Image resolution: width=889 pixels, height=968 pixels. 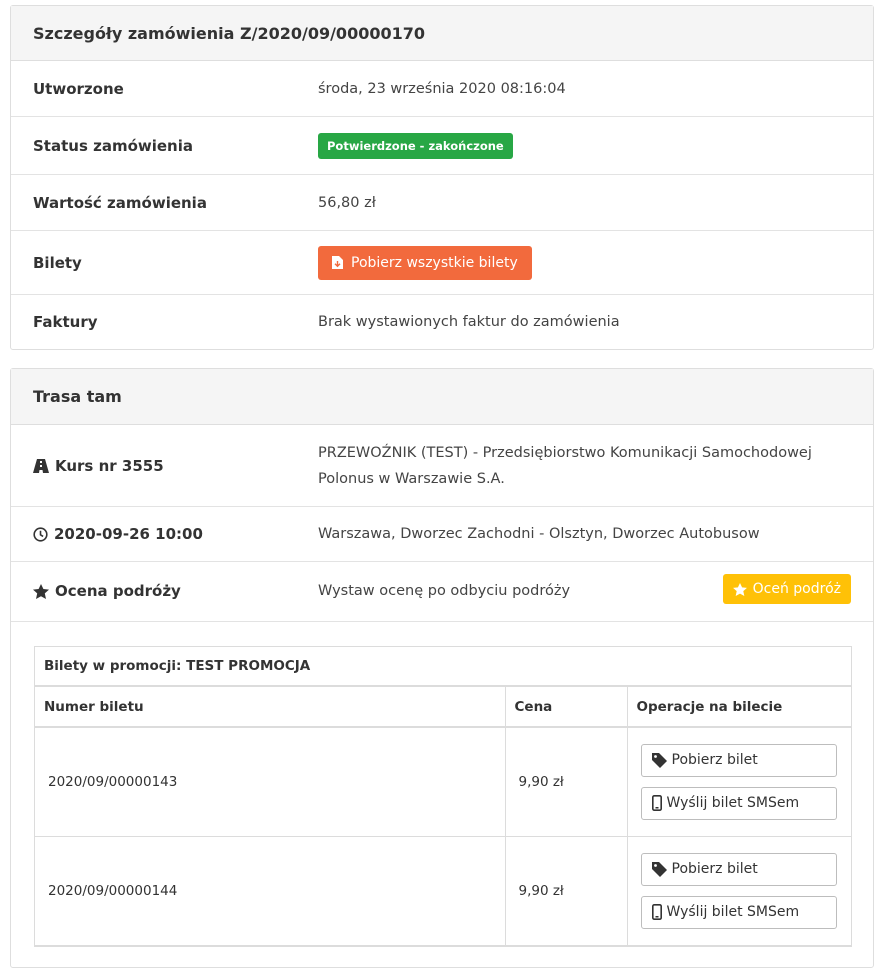 What do you see at coordinates (442, 203) in the screenshot?
I see `amount-row: Wartość zamówienia 56,80 zł` at bounding box center [442, 203].